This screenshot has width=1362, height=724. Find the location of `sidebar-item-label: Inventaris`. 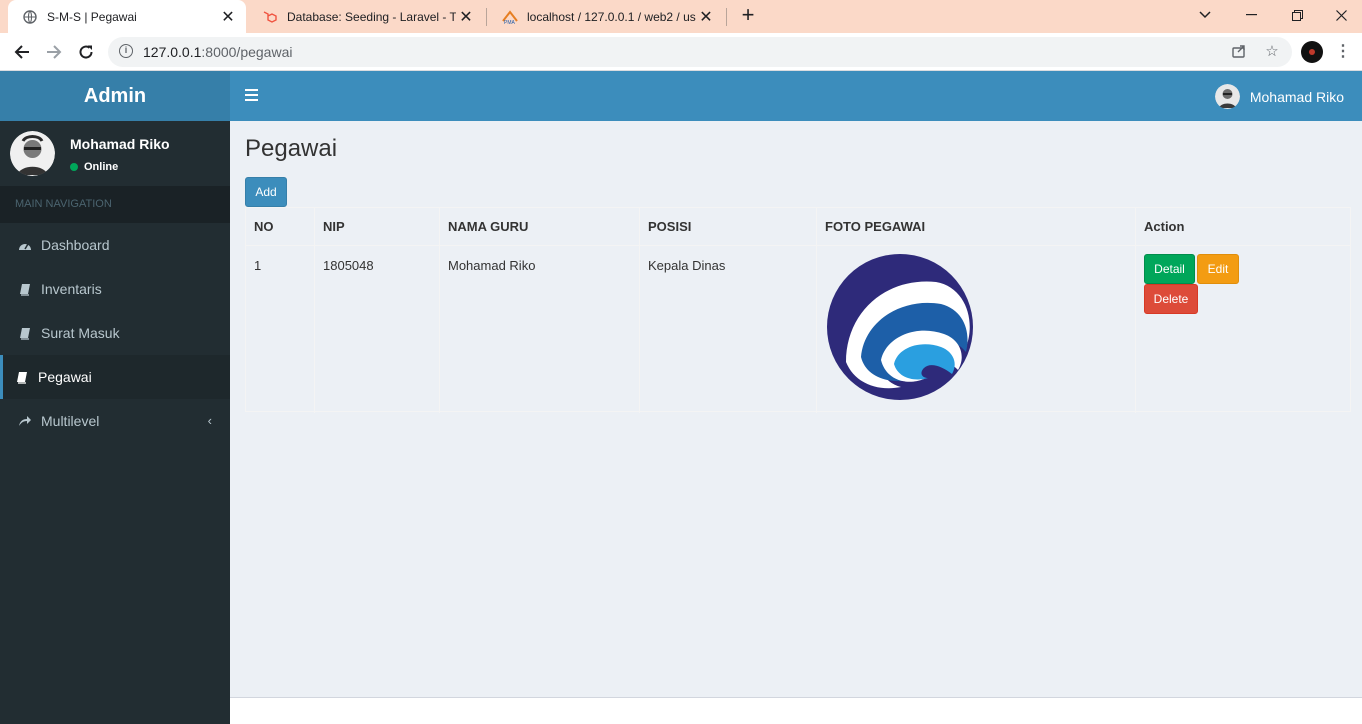

sidebar-item-label: Inventaris is located at coordinates (71, 289).